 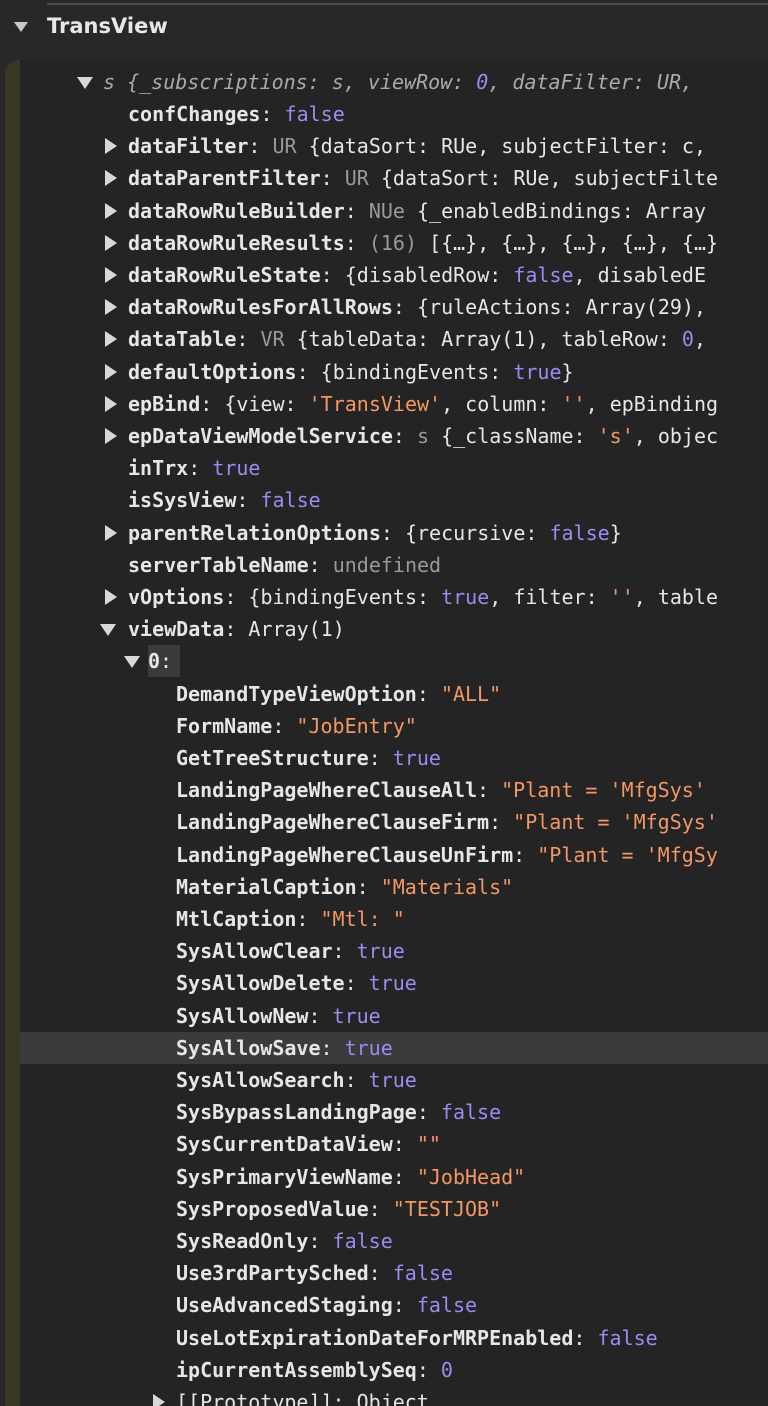 What do you see at coordinates (394, 1273) in the screenshot?
I see `view-data-field-row: Use3rdPartySched: false` at bounding box center [394, 1273].